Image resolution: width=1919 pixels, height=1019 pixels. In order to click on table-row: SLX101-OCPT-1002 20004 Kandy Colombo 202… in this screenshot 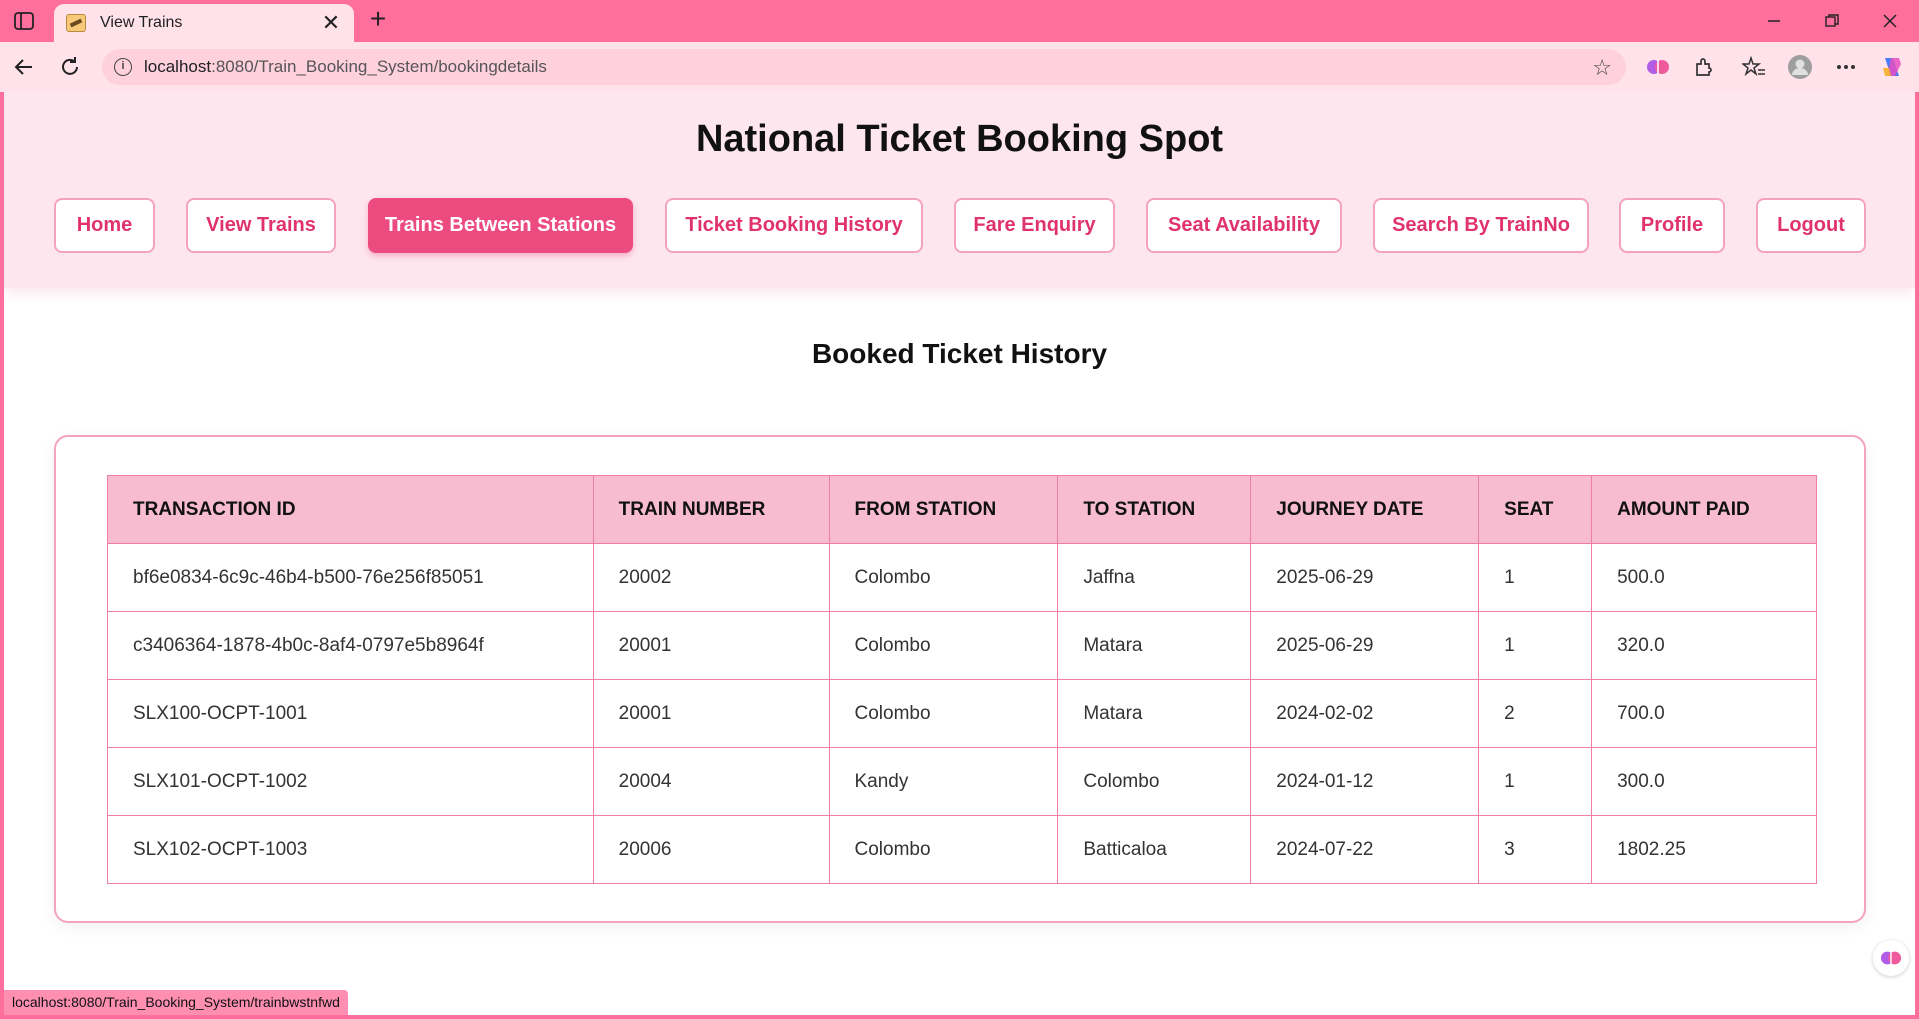, I will do `click(962, 781)`.